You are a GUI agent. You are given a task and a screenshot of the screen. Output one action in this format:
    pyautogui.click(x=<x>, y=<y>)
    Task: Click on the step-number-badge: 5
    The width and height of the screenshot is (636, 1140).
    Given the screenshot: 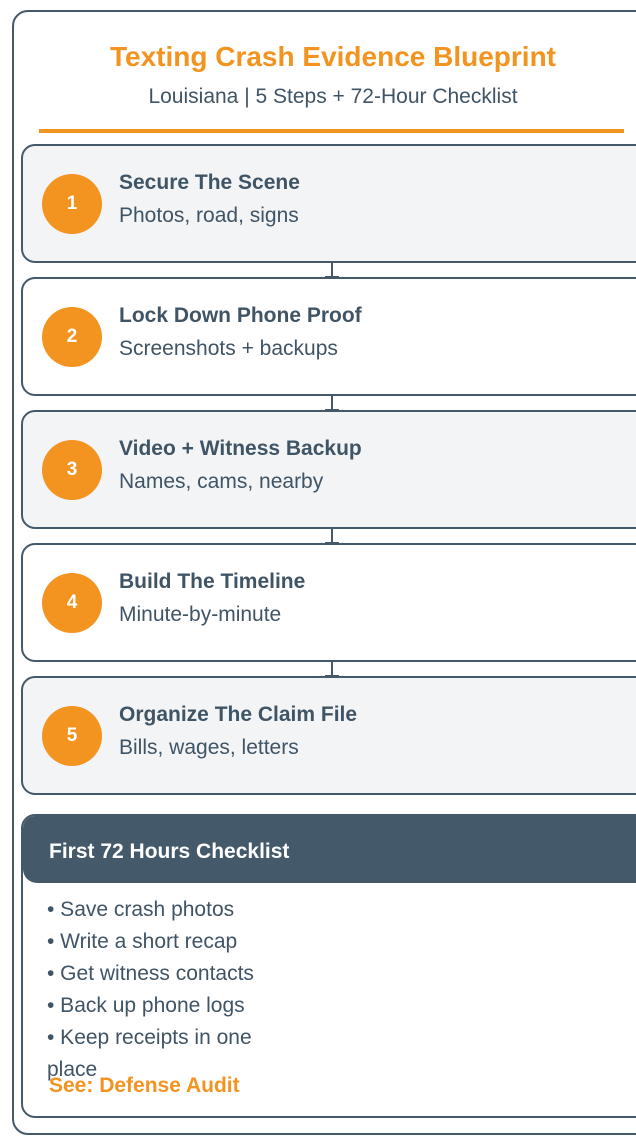 What is the action you would take?
    pyautogui.click(x=72, y=736)
    